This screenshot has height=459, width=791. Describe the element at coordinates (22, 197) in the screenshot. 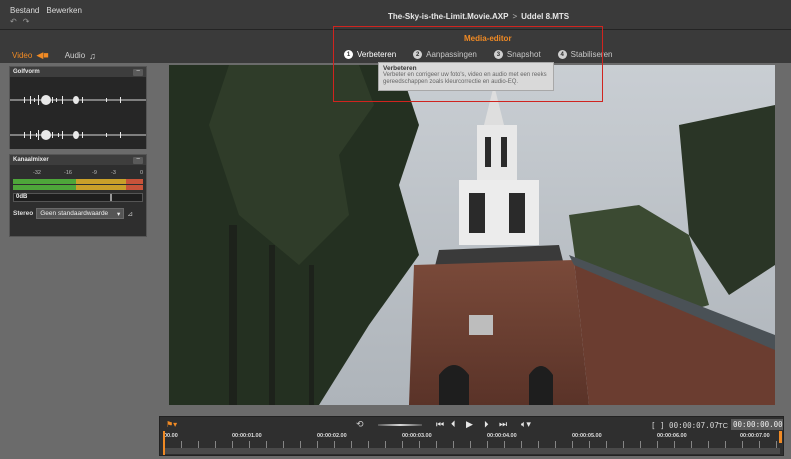

I see `volume-value: 0dB` at that location.